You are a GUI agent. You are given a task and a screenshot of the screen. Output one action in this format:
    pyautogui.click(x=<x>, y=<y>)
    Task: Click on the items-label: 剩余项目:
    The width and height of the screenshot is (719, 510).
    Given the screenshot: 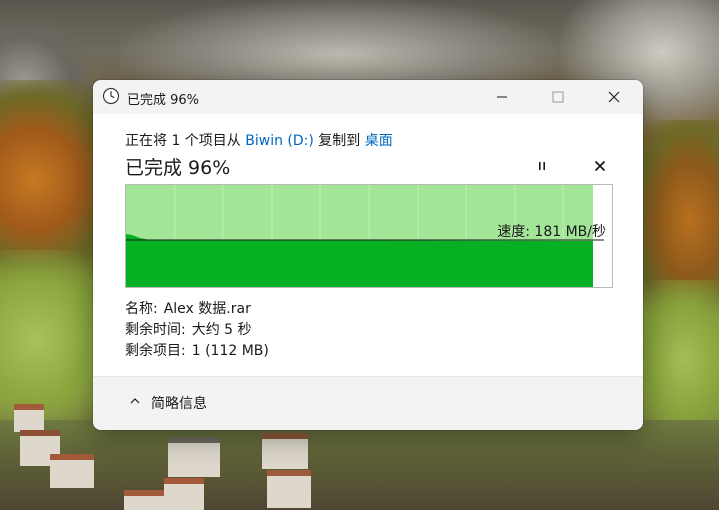 What is the action you would take?
    pyautogui.click(x=155, y=351)
    